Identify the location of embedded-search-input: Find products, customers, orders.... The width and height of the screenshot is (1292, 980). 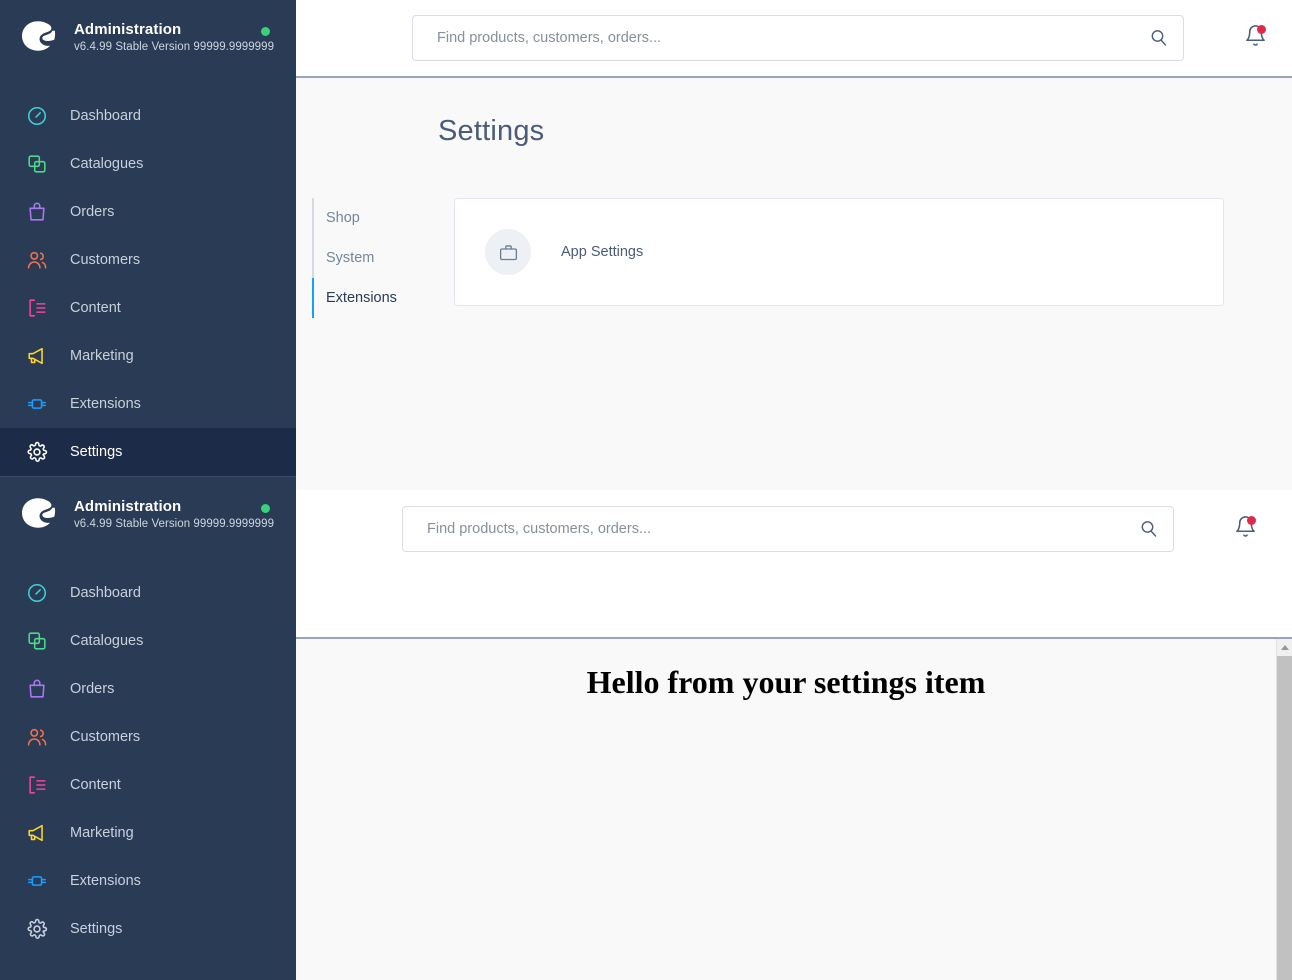
(788, 529).